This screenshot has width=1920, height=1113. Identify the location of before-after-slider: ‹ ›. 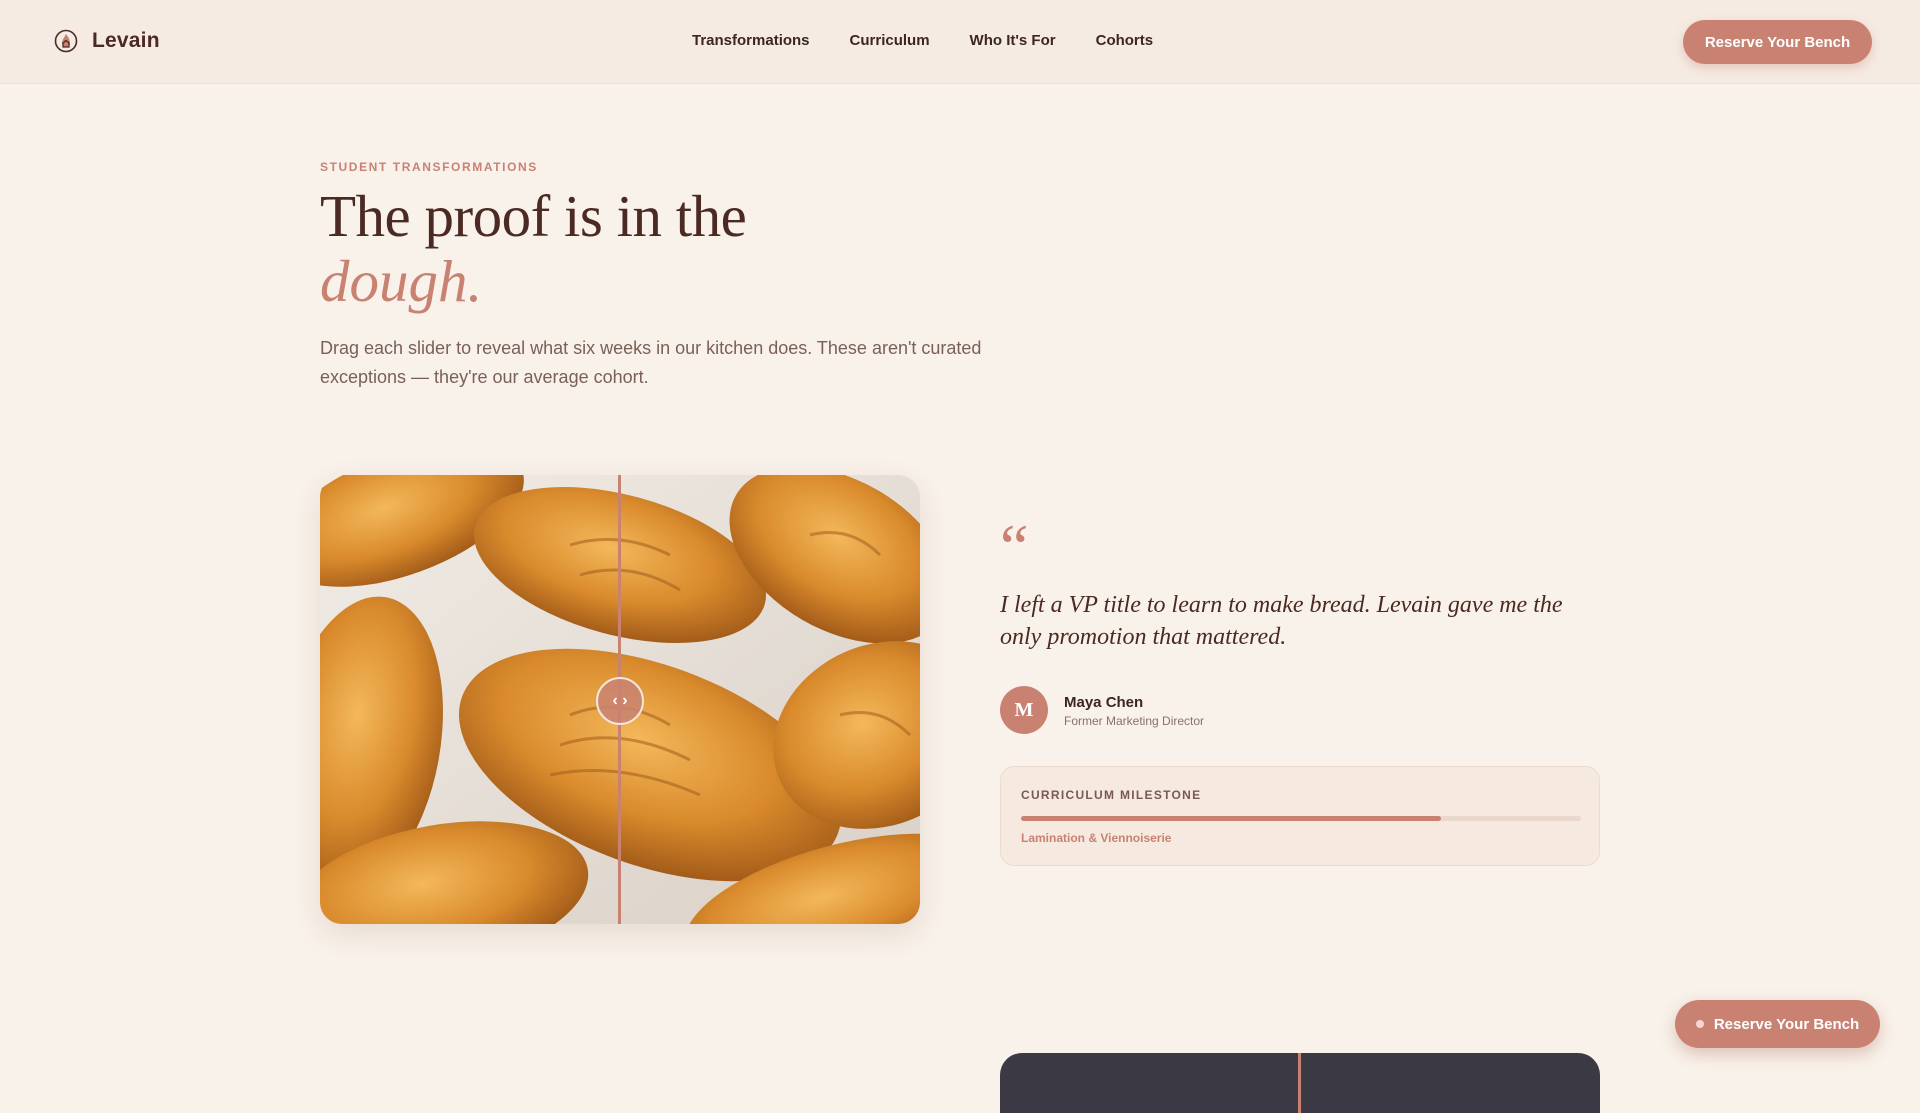
(620, 699).